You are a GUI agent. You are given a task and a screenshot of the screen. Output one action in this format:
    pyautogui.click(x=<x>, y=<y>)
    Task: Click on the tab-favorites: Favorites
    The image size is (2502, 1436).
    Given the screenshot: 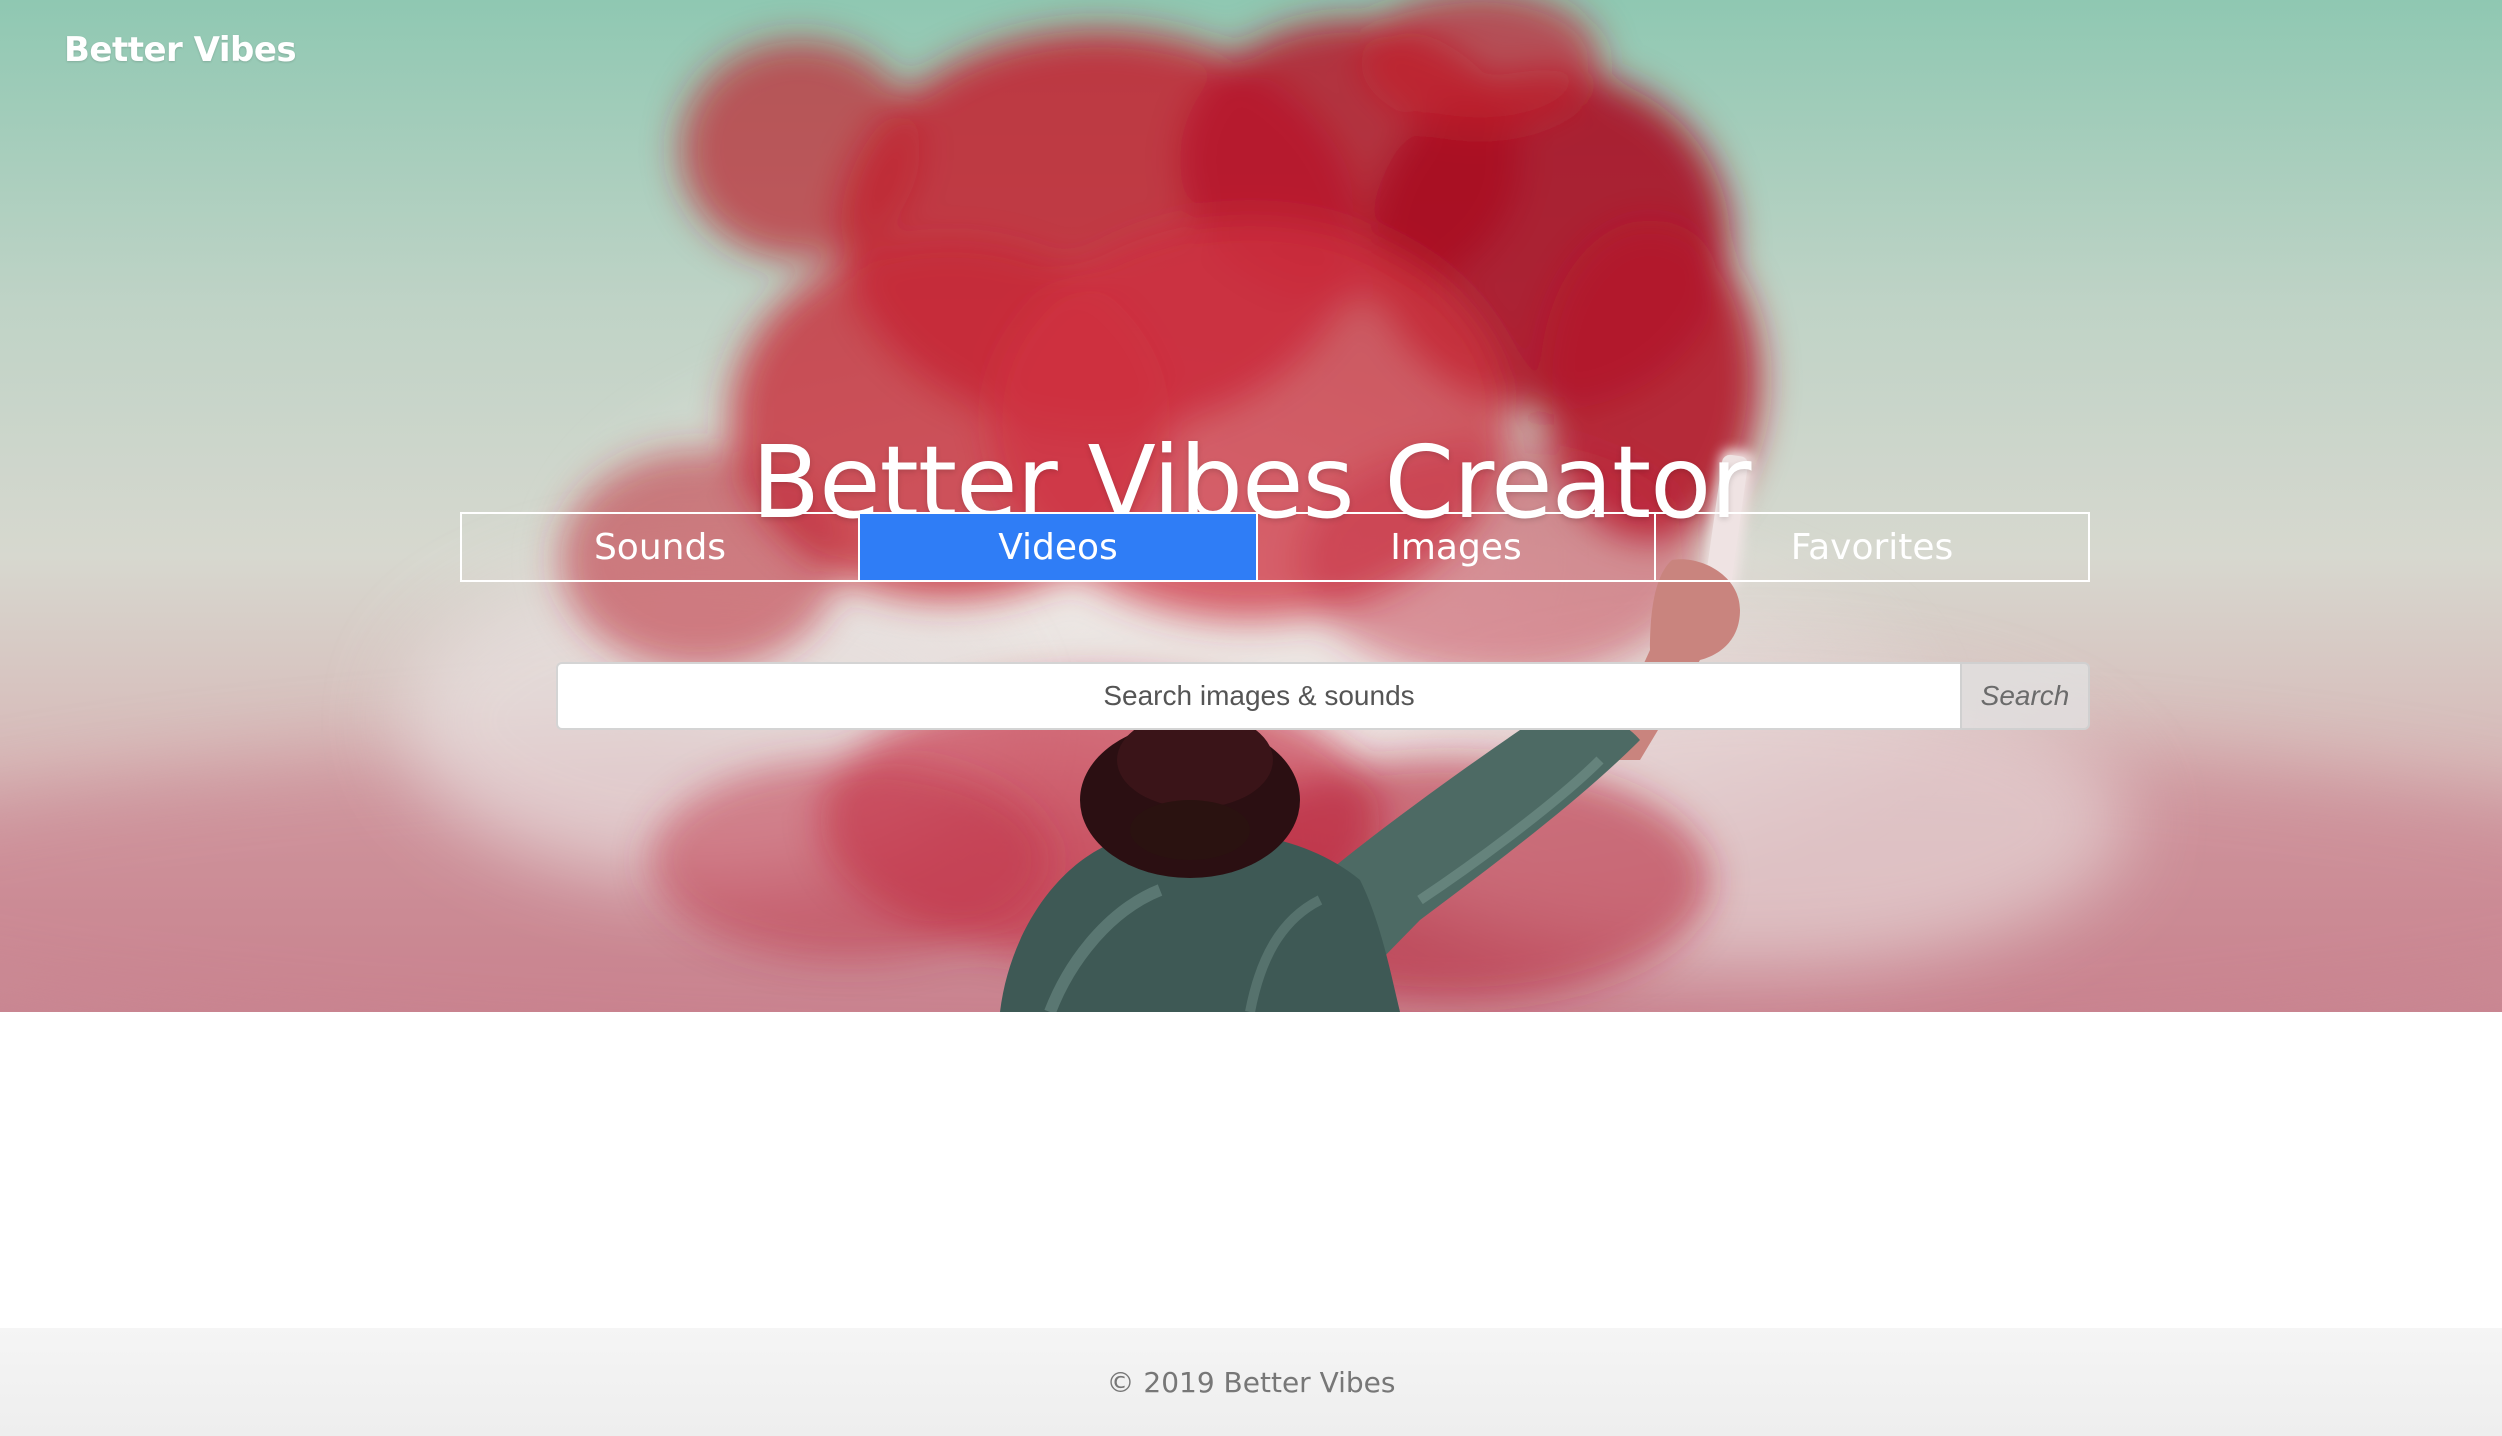 What is the action you would take?
    pyautogui.click(x=1872, y=547)
    